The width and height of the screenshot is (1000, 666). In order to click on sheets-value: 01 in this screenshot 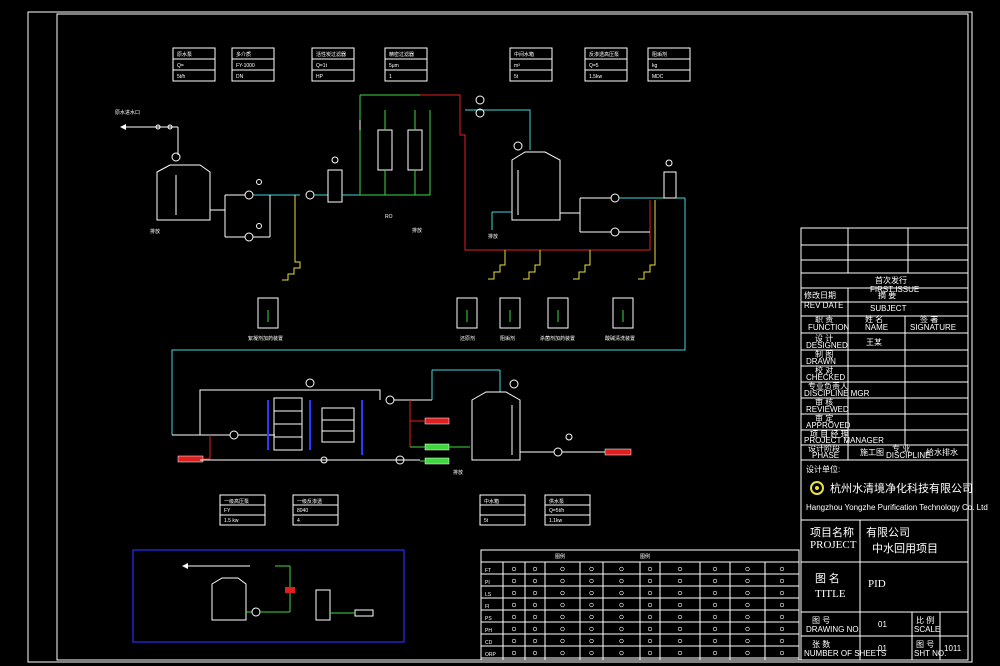, I will do `click(882, 648)`.